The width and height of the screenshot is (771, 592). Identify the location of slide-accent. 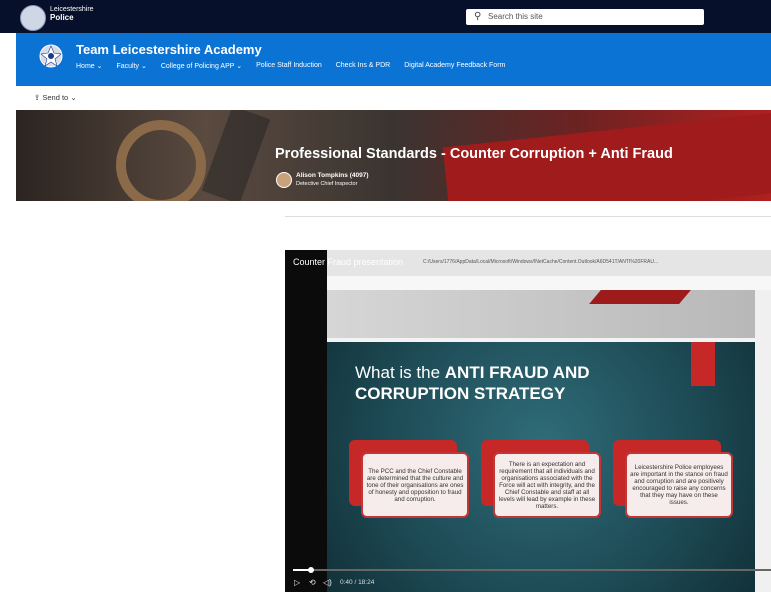
(640, 297).